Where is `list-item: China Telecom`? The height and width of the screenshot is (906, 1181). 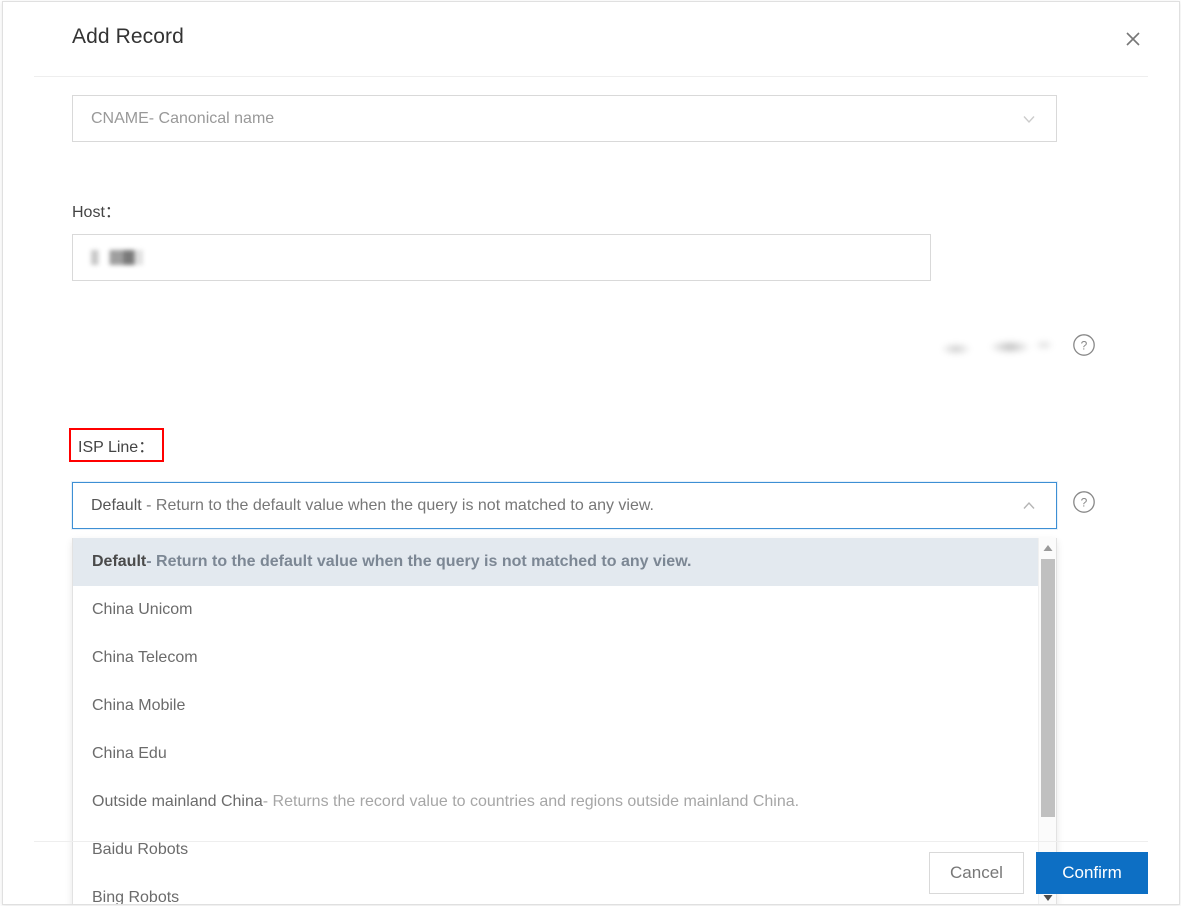
list-item: China Telecom is located at coordinates (555, 658).